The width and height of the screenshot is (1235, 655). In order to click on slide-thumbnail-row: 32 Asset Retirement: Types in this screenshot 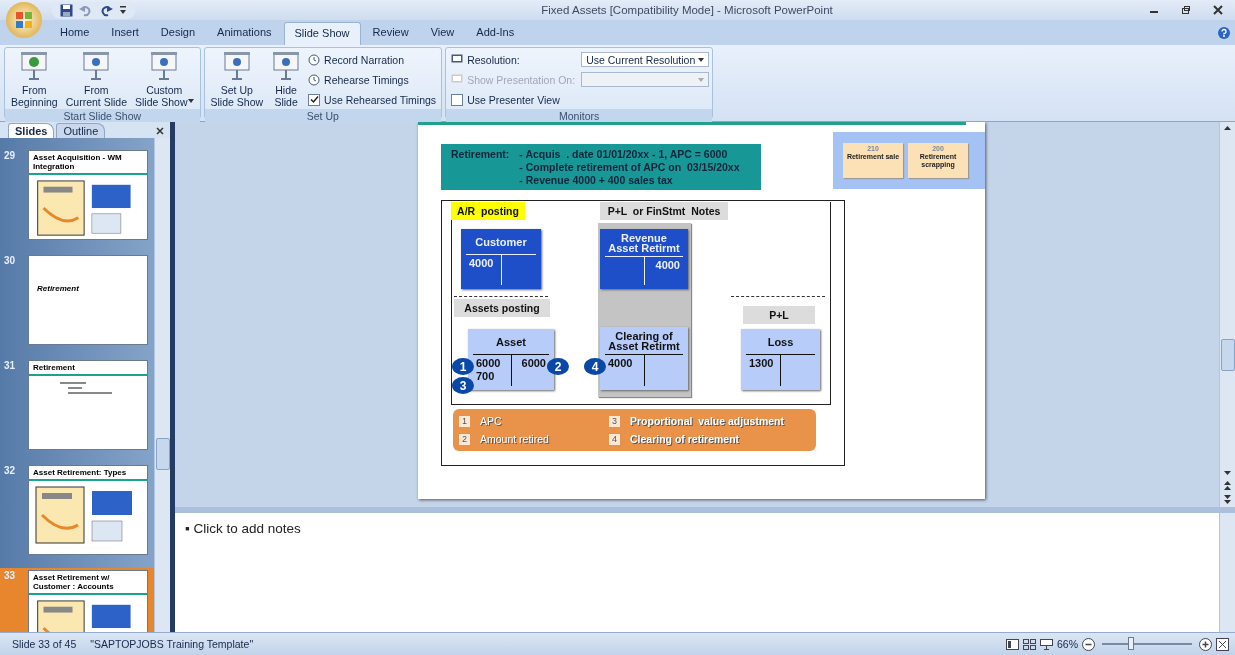, I will do `click(77, 510)`.